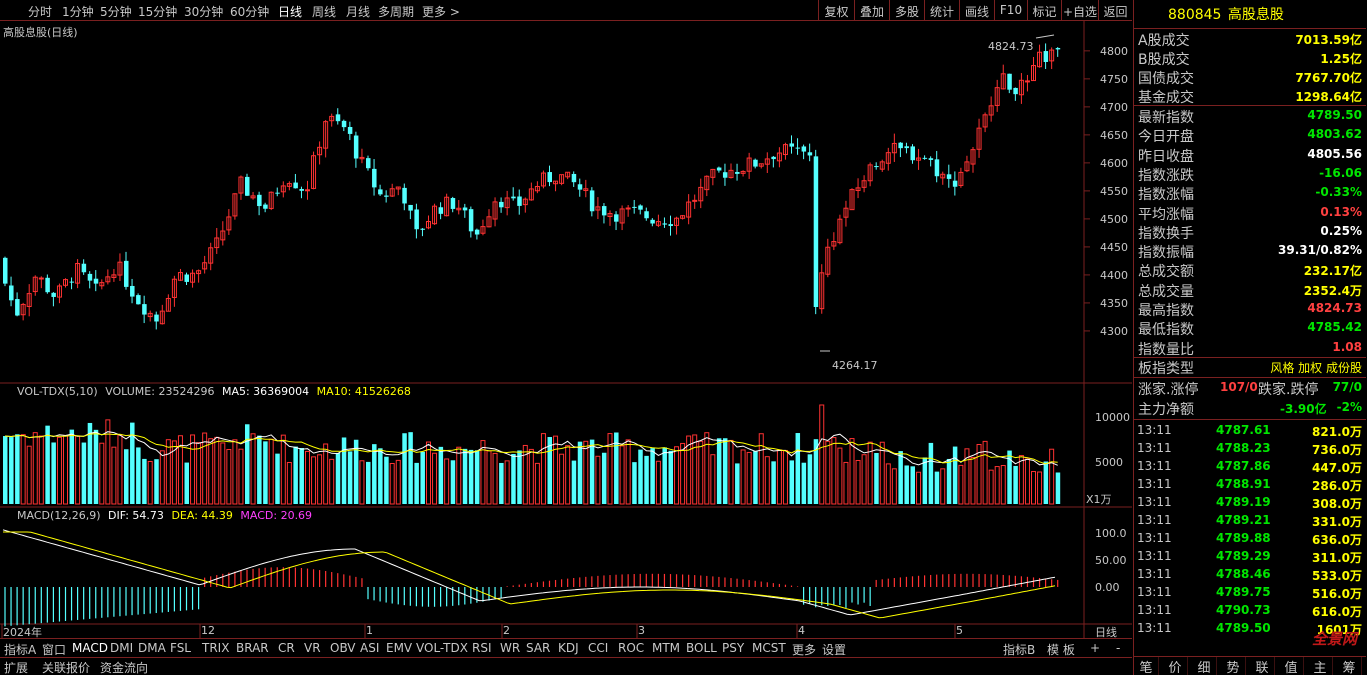 The height and width of the screenshot is (675, 1367). I want to click on stat-row: 昨日收盘 4805.56, so click(1251, 155).